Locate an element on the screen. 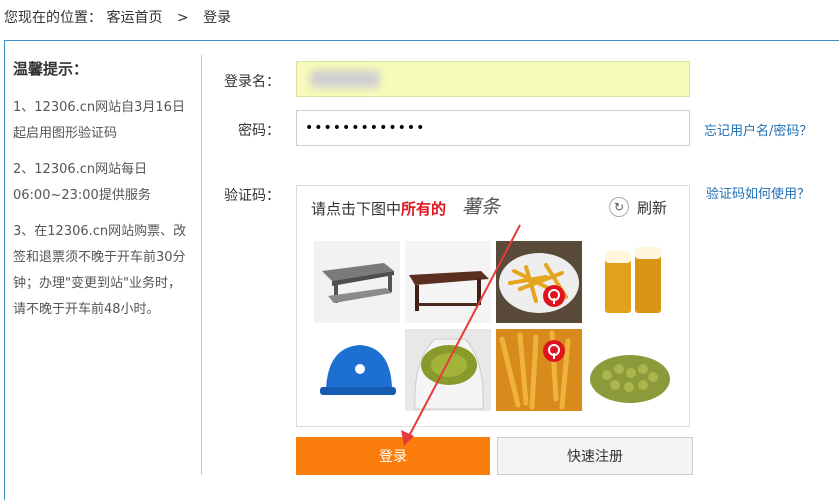 The image size is (839, 500). forgot-password-link: 忘记用户名/密码？ is located at coordinates (758, 129).